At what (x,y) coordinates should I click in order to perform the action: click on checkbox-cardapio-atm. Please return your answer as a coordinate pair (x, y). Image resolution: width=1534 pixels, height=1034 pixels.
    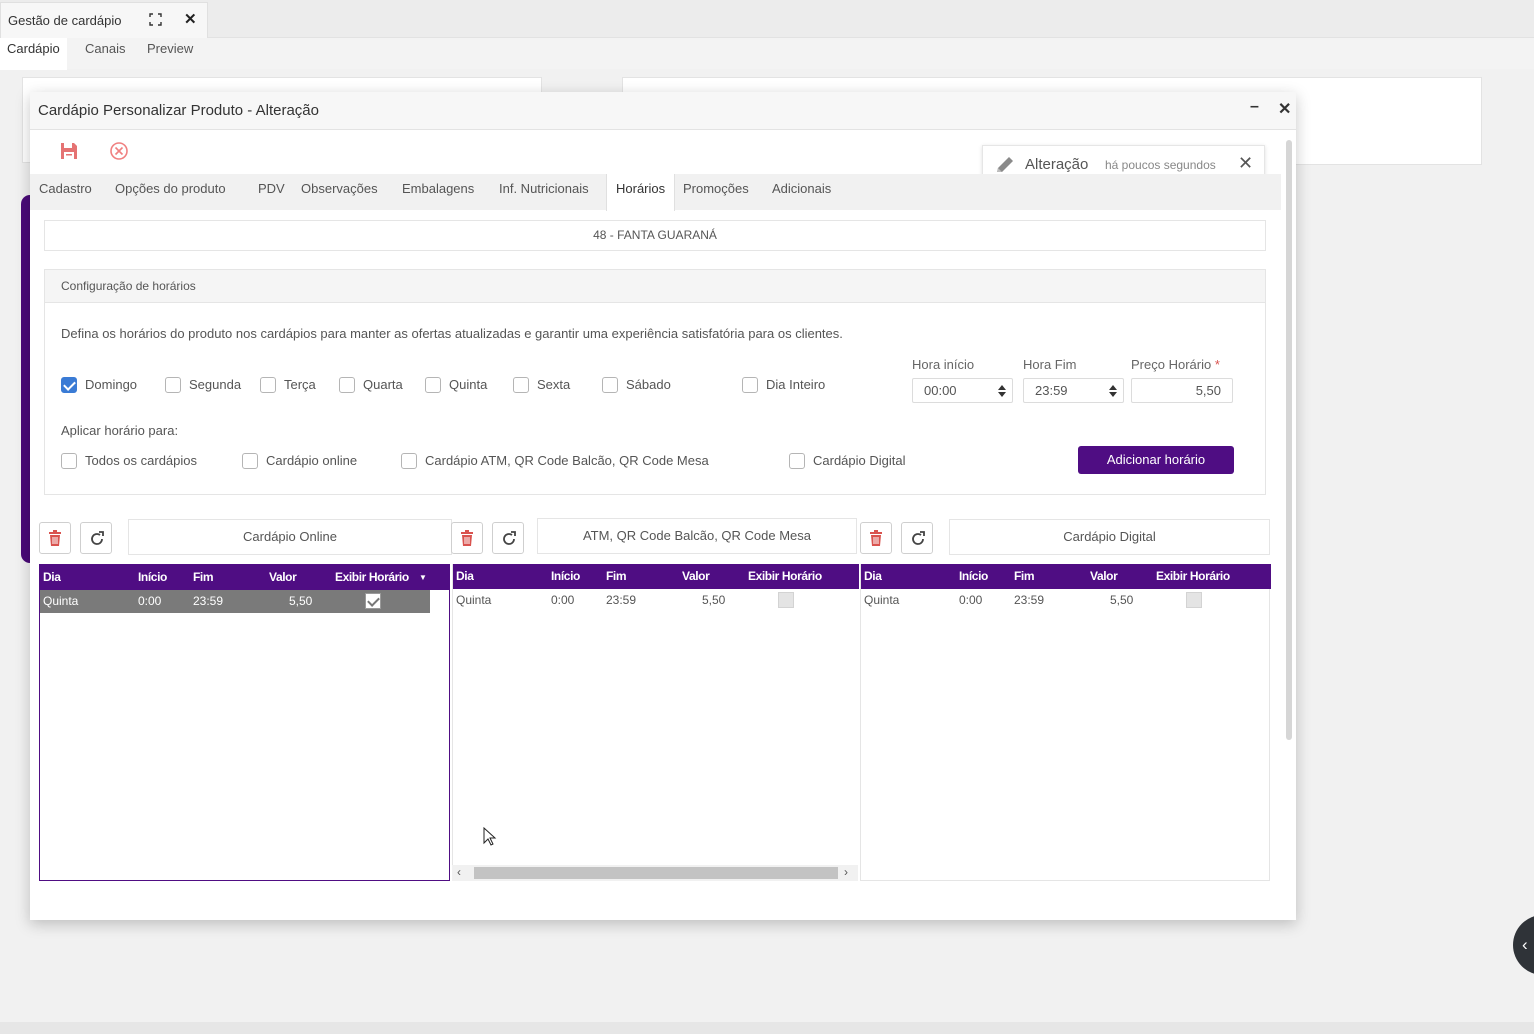
    Looking at the image, I should click on (409, 461).